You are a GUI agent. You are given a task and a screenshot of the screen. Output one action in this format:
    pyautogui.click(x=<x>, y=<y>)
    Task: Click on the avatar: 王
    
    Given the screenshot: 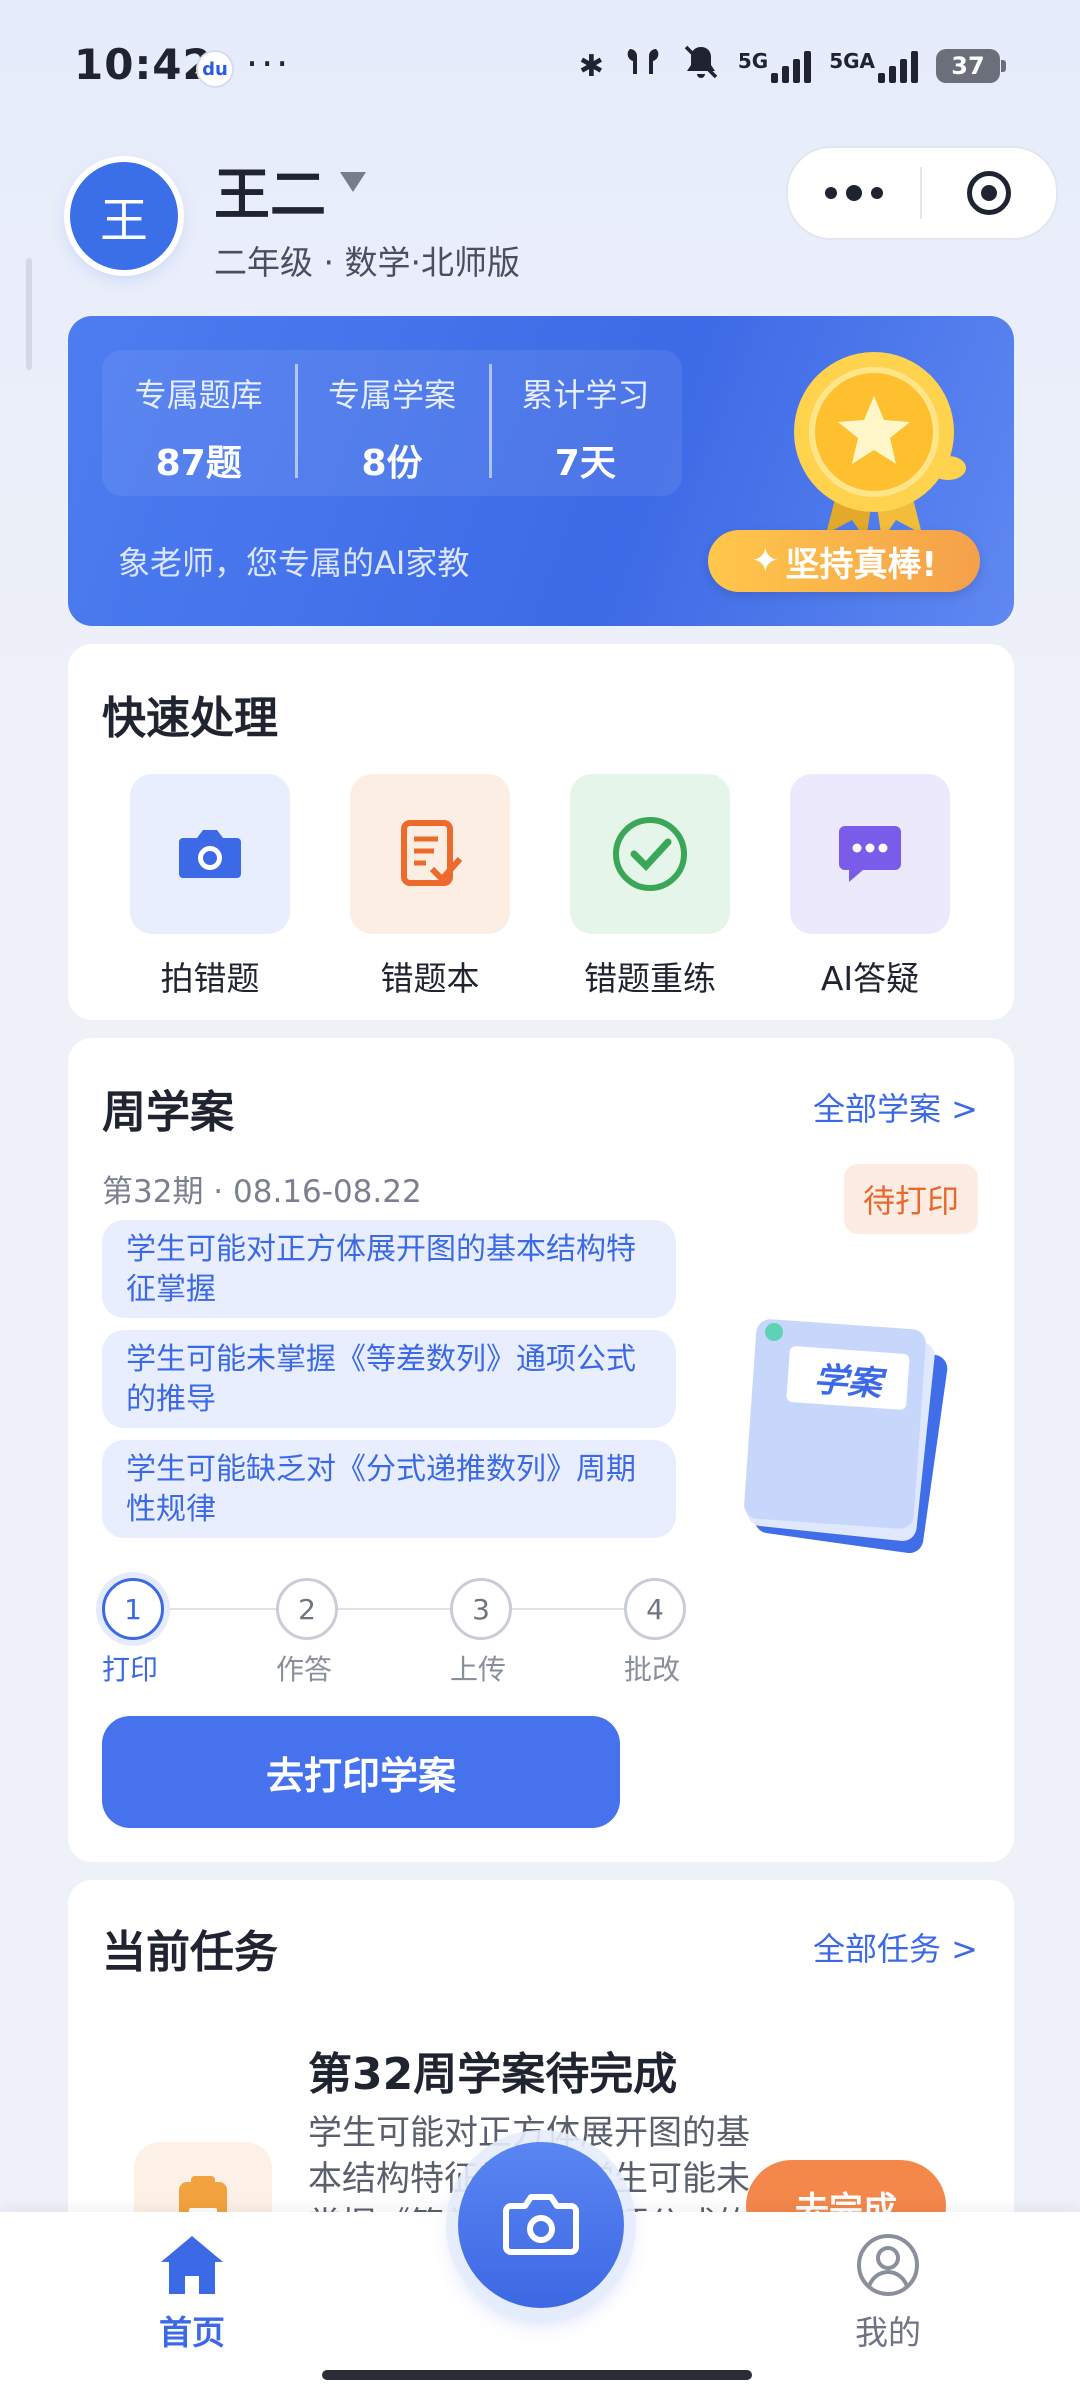 What is the action you would take?
    pyautogui.click(x=124, y=216)
    